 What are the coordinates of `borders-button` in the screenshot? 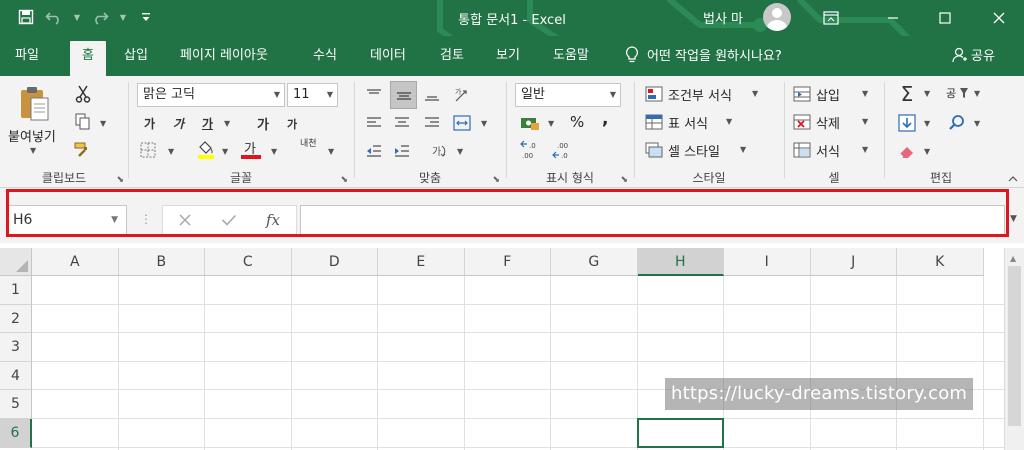 It's located at (148, 150).